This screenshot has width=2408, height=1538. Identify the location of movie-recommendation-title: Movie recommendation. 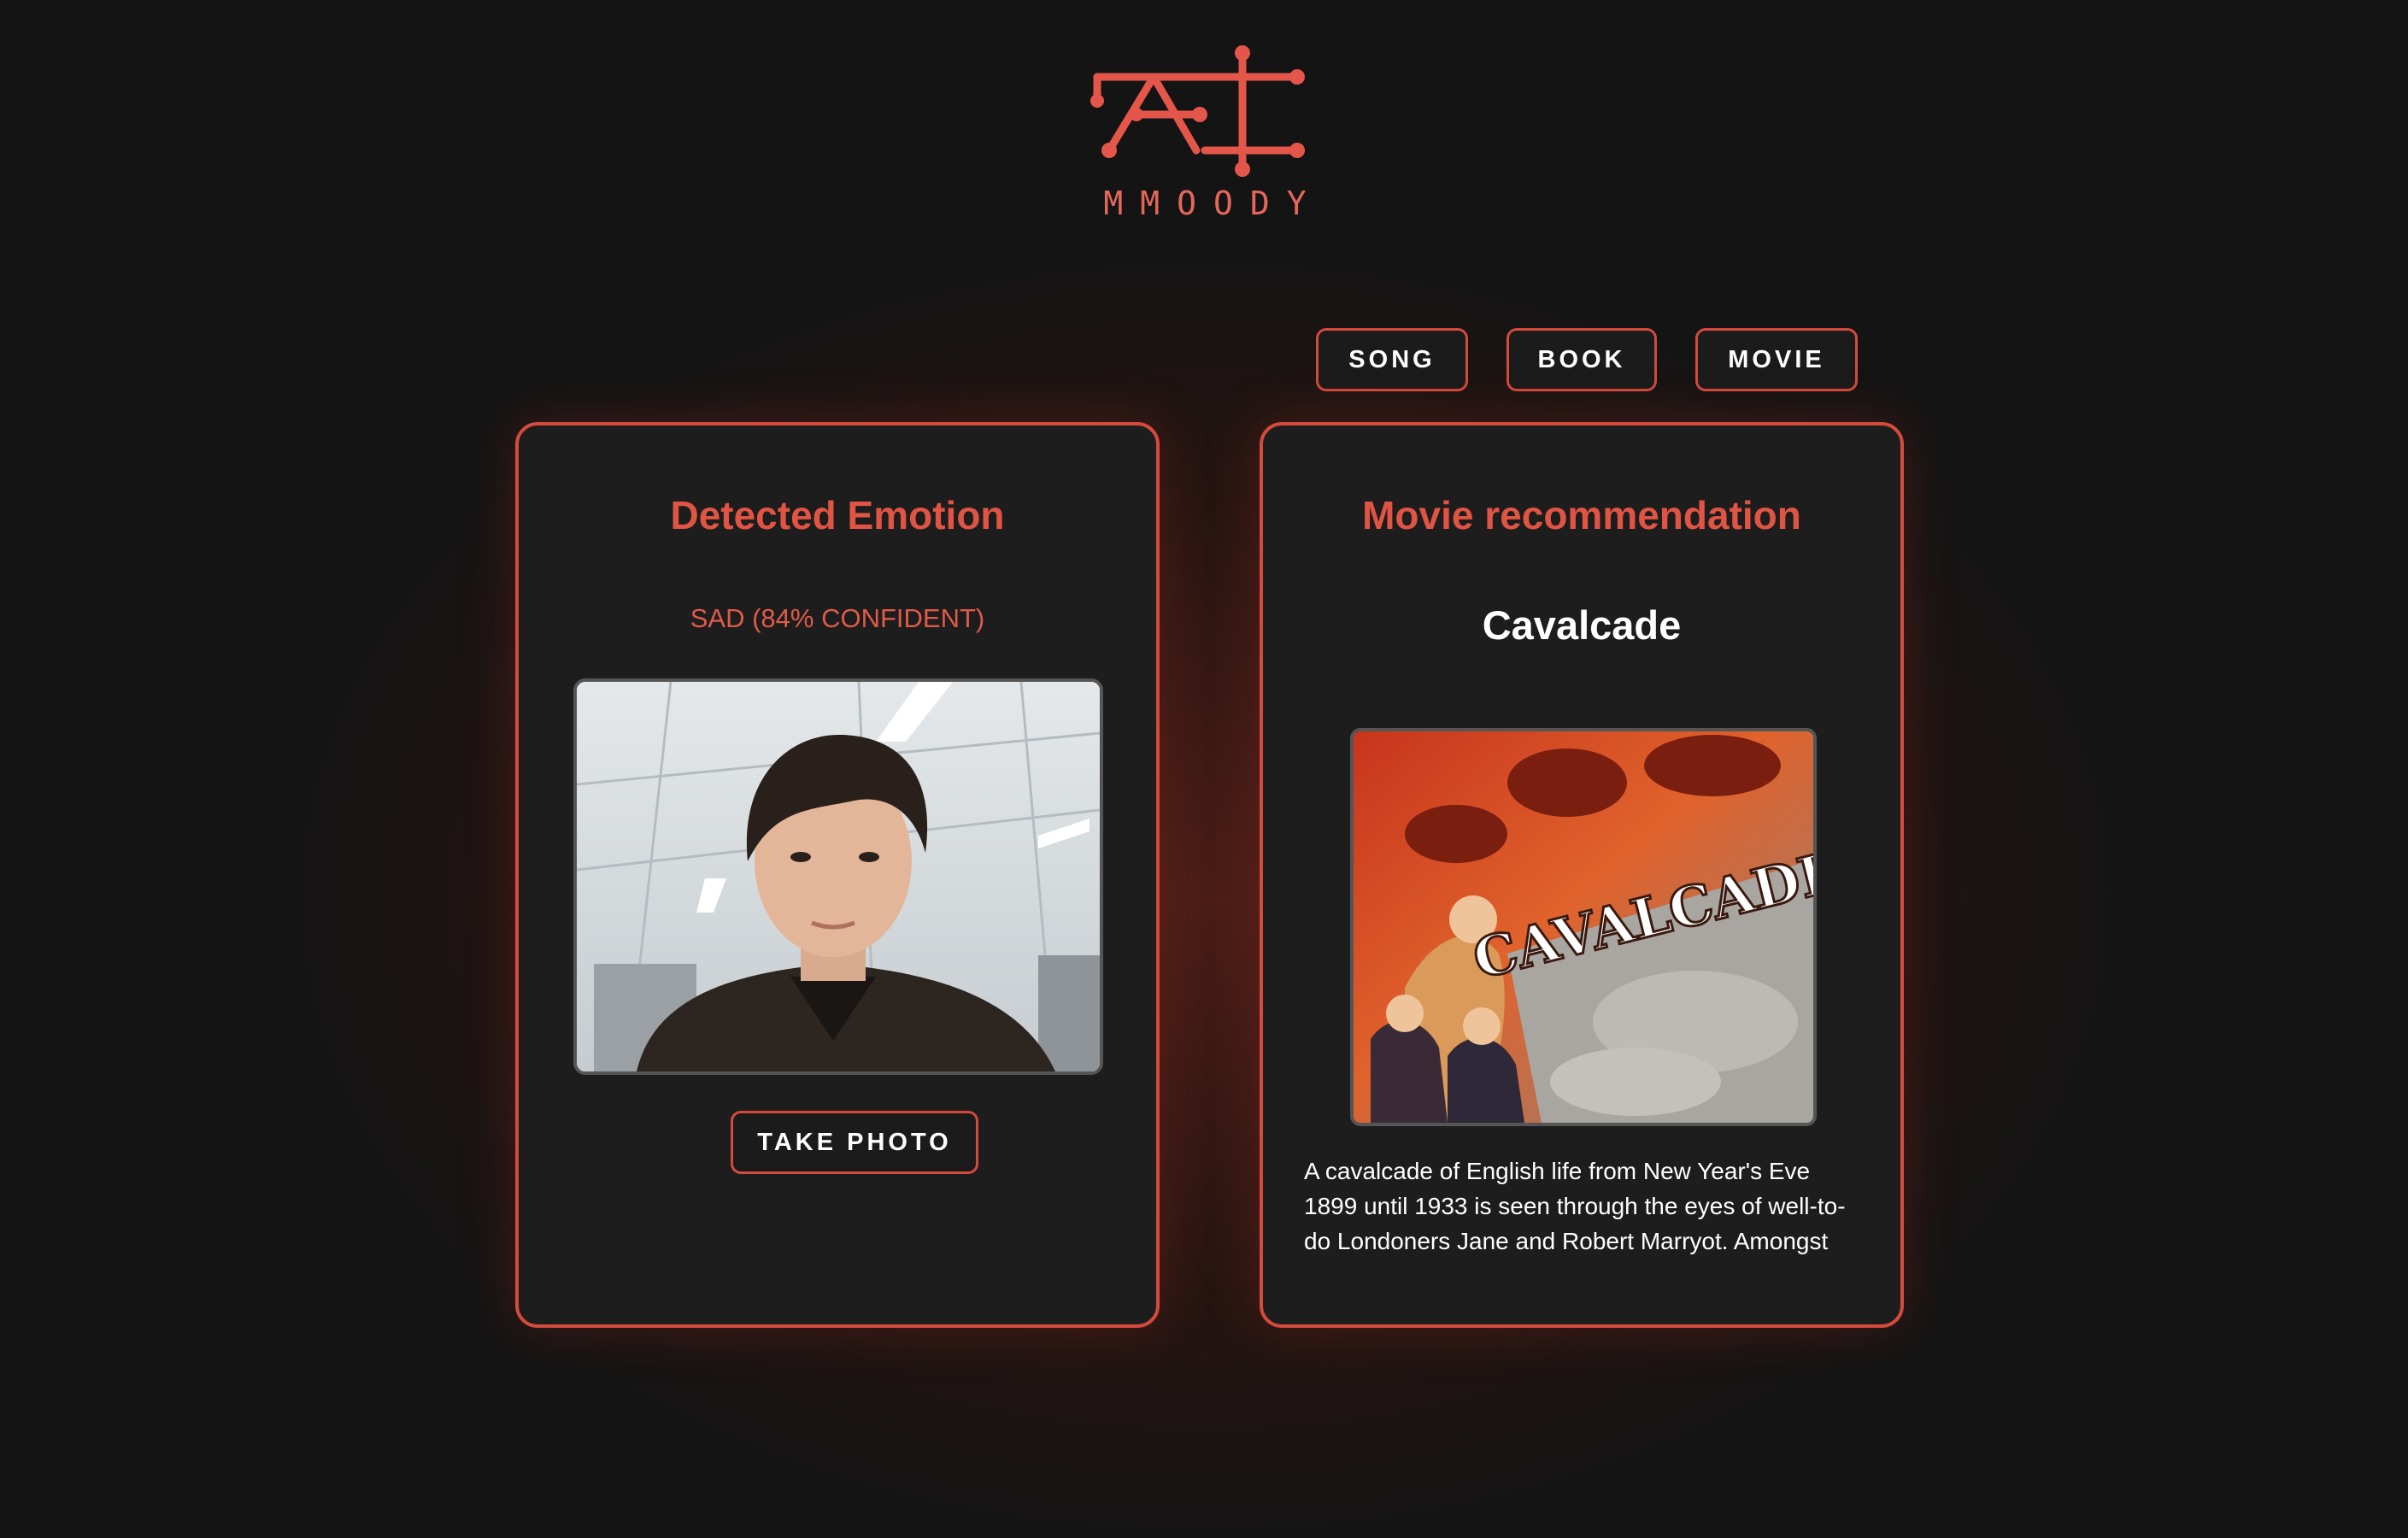
(1581, 515).